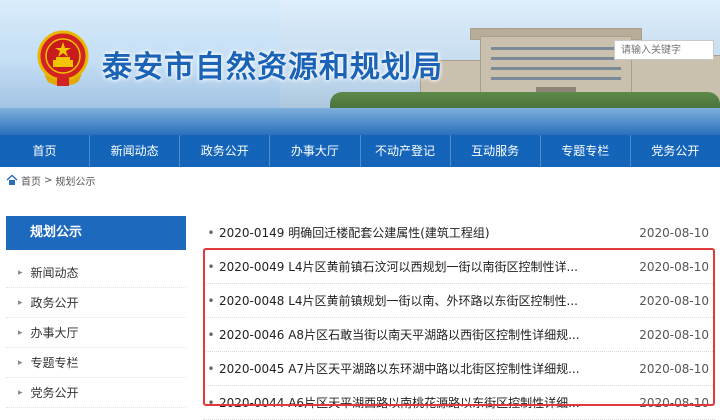  What do you see at coordinates (406, 151) in the screenshot?
I see `nav-item-property-registration: 不动产登记` at bounding box center [406, 151].